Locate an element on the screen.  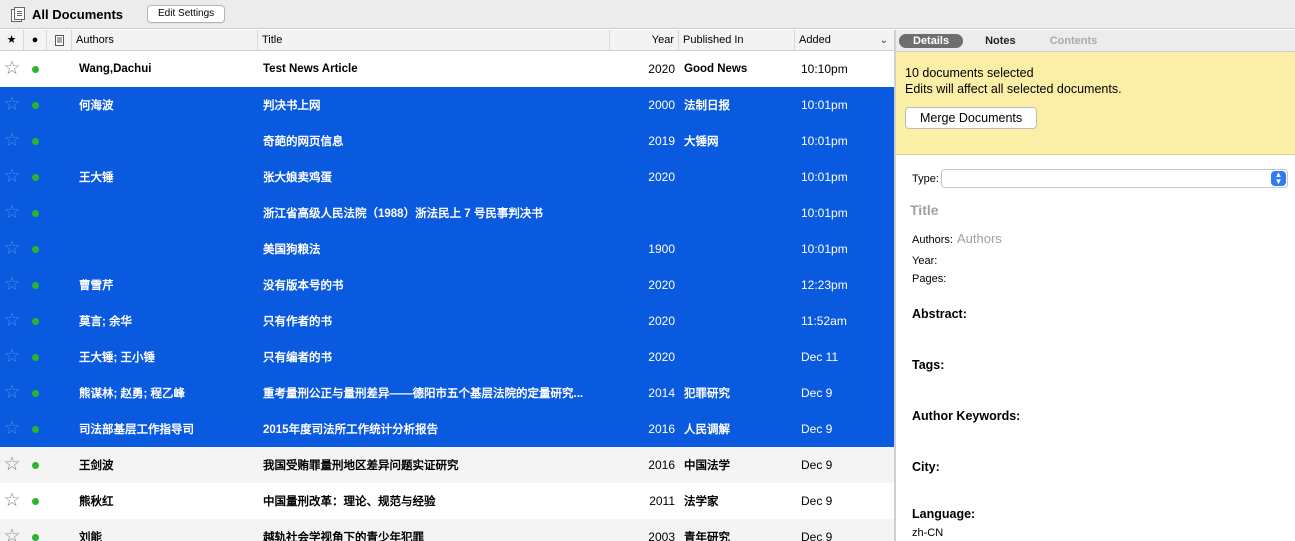
abstract-label: Abstract: is located at coordinates (1103, 314).